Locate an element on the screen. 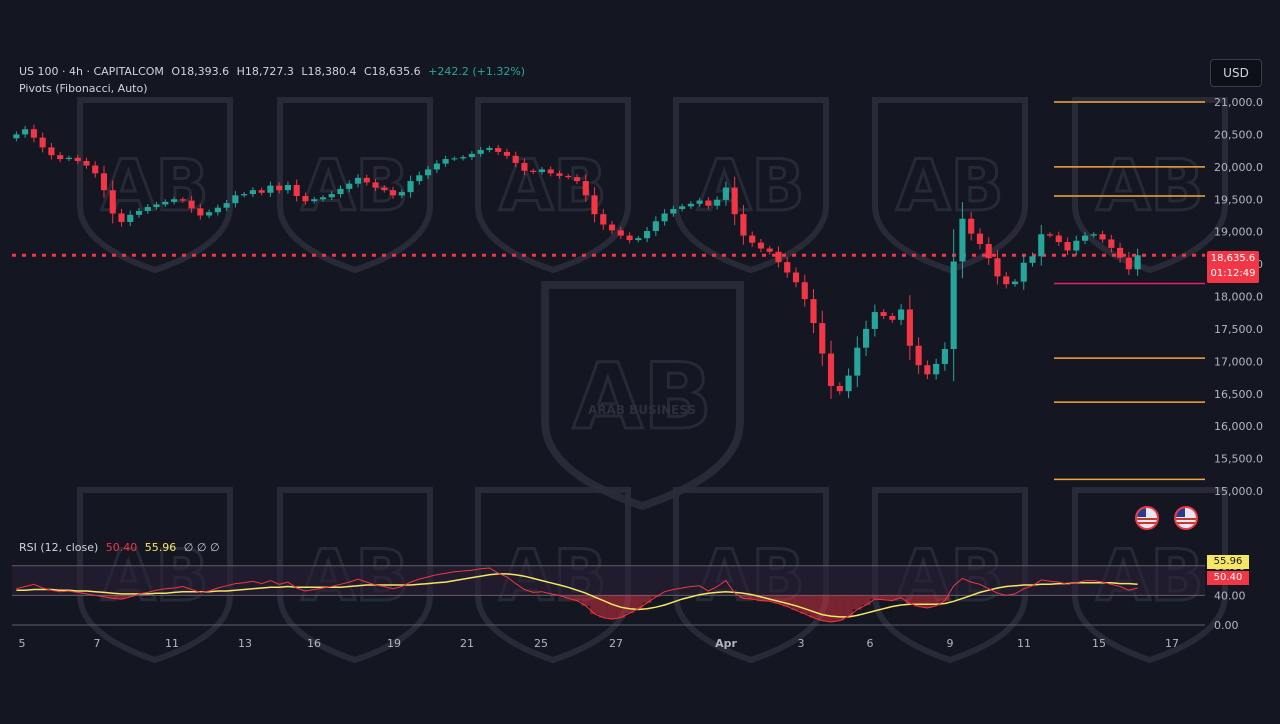  y-tick-label: 18,000.0 is located at coordinates (1238, 297).